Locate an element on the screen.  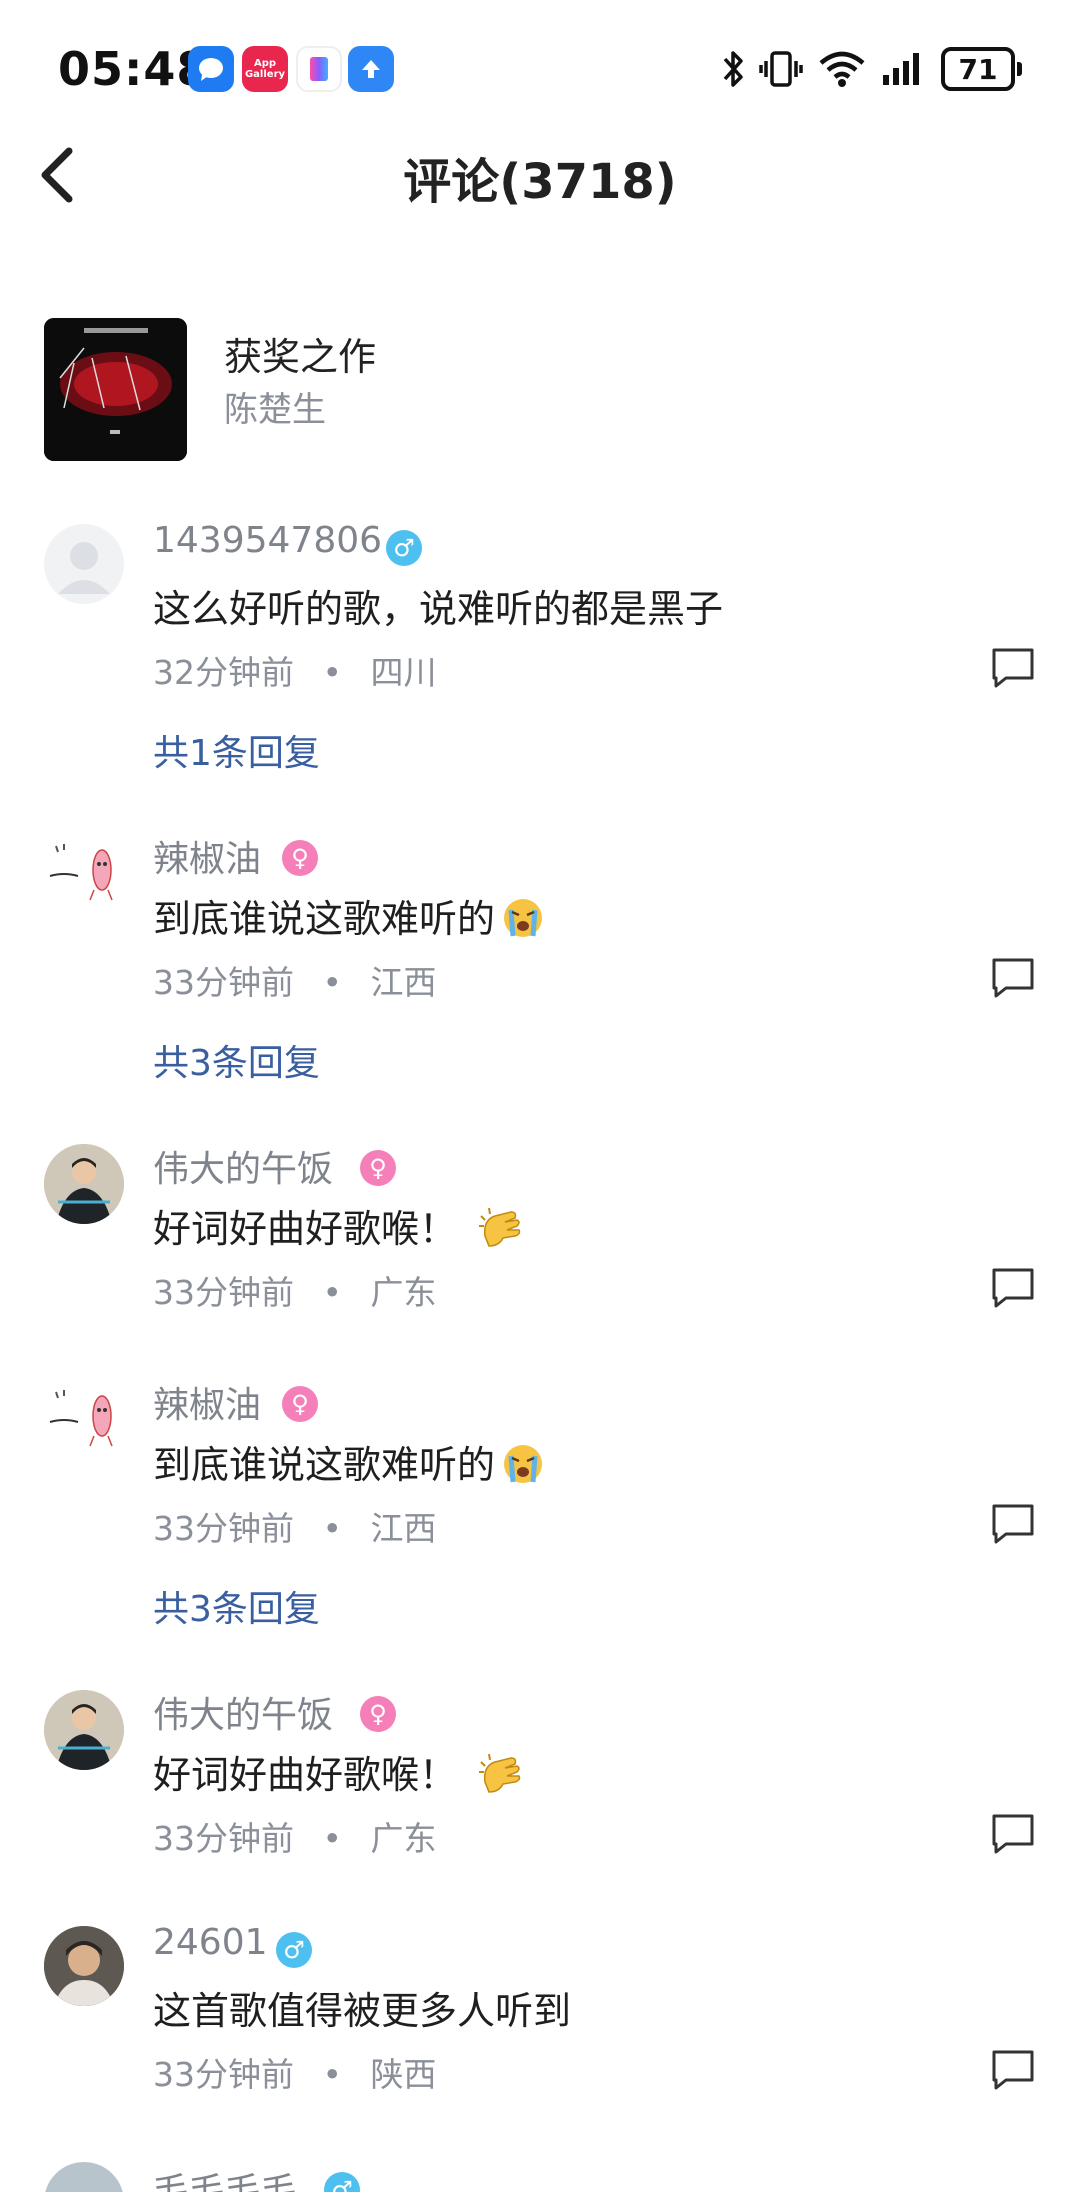
view-replies-link: 共1条回复 is located at coordinates (236, 750).